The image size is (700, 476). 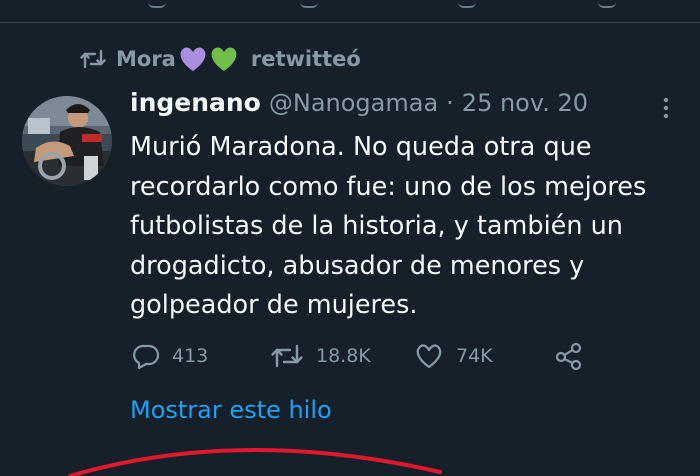 What do you see at coordinates (343, 356) in the screenshot?
I see `retweet-count: 18.8K` at bounding box center [343, 356].